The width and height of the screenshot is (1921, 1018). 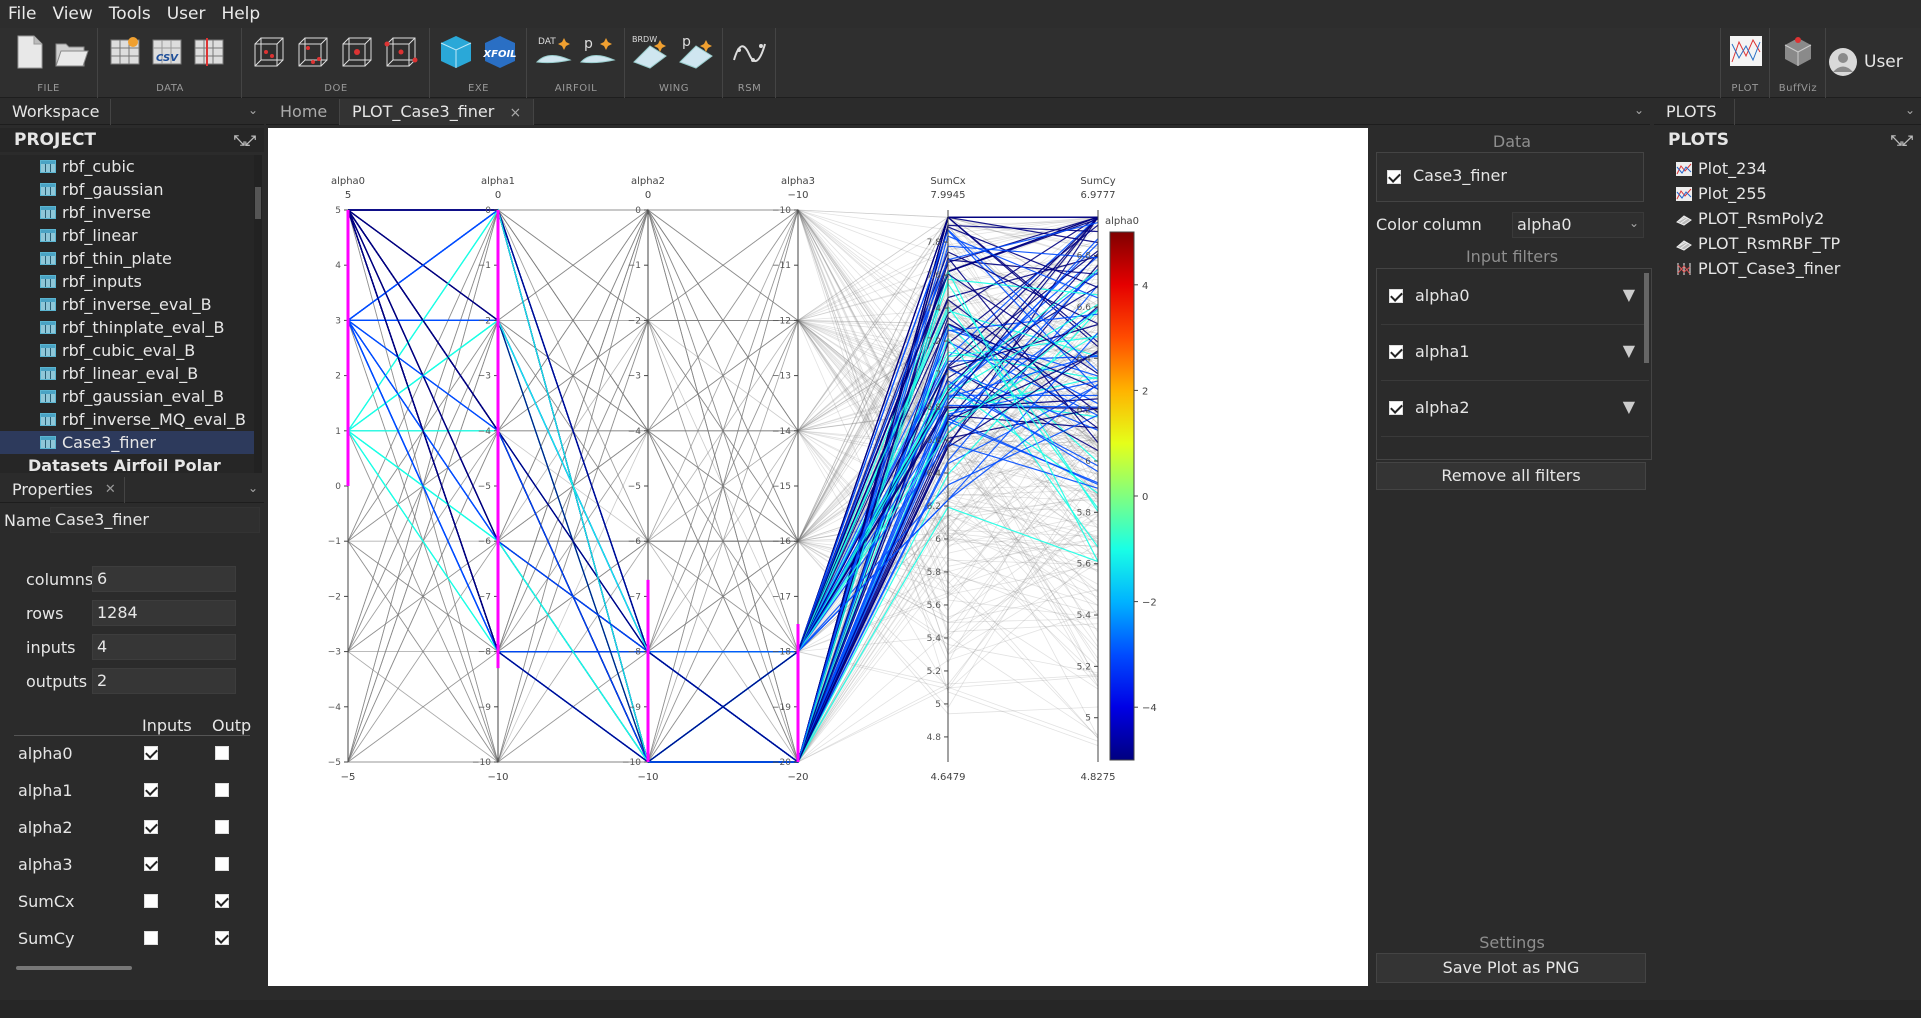 I want to click on dataset-checkbox, so click(x=1394, y=177).